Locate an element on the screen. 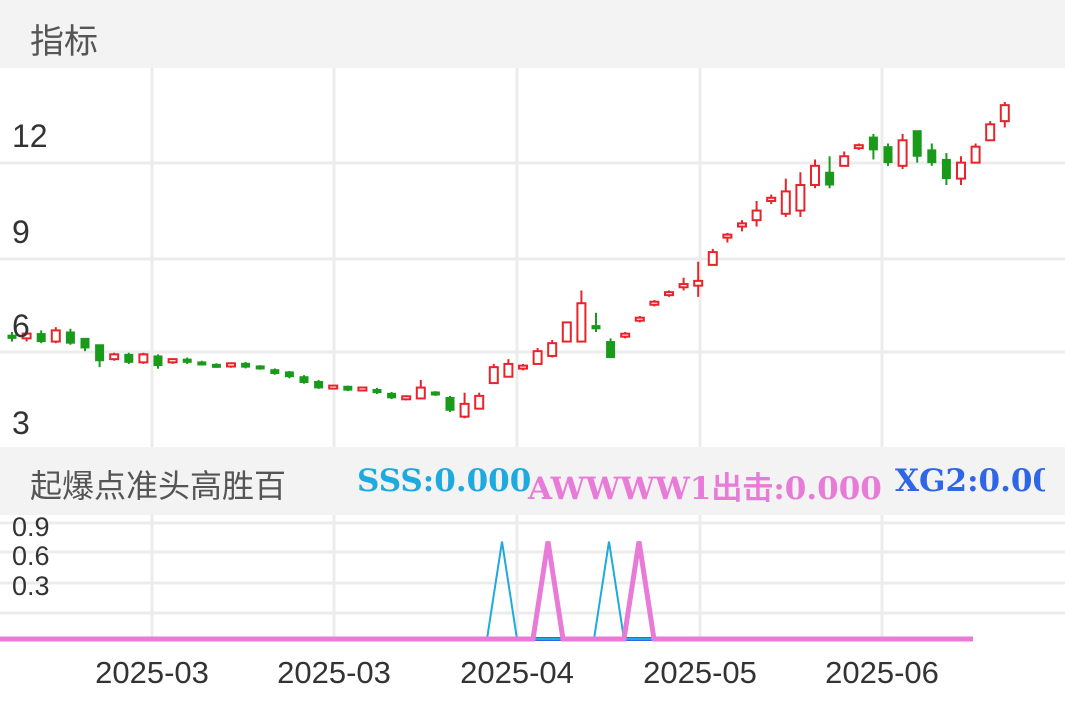  x-tick-label: 2025-05 is located at coordinates (700, 672).